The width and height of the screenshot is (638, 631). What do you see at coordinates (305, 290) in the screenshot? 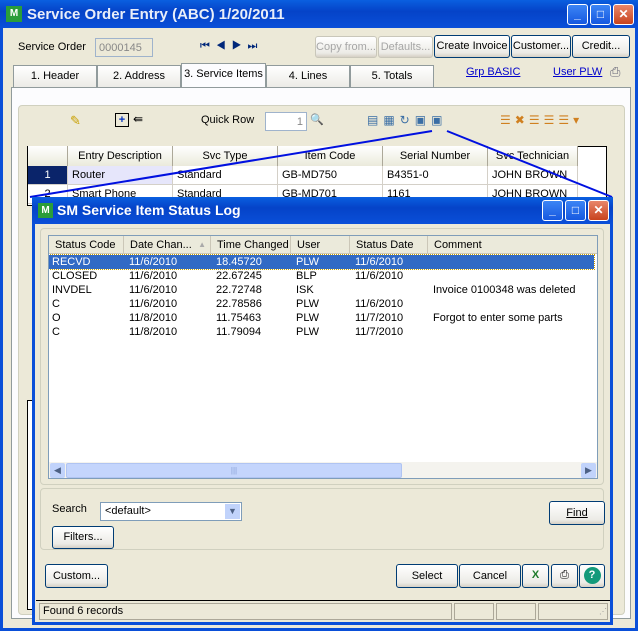
I see `list-cell: ISK` at bounding box center [305, 290].